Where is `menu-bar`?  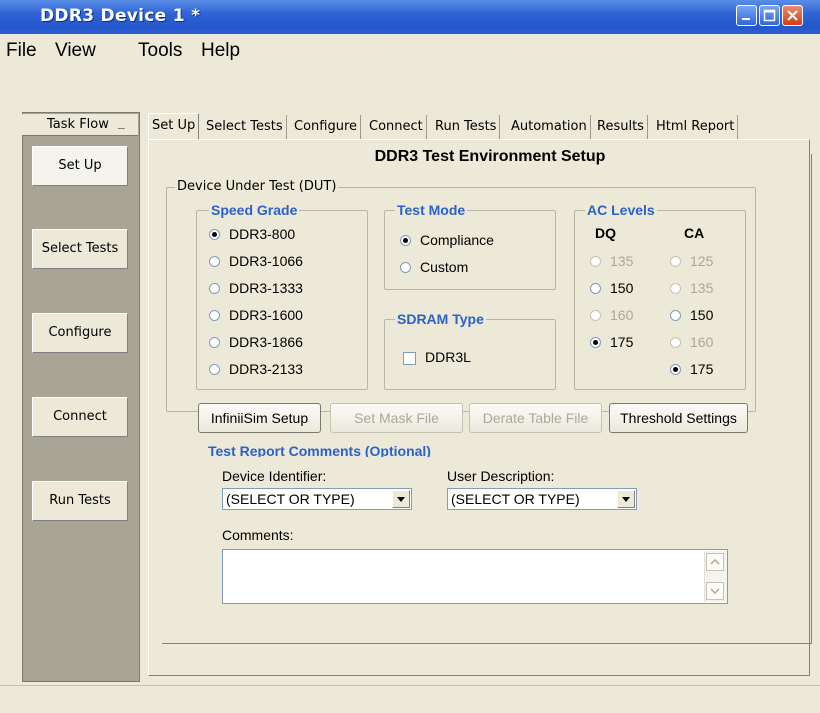 menu-bar is located at coordinates (410, 51).